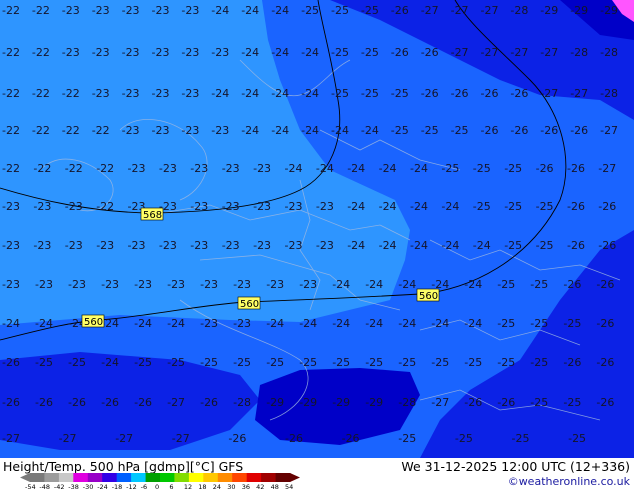 Image resolution: width=634 pixels, height=490 pixels. I want to click on height-label-text: 568, so click(152, 215).